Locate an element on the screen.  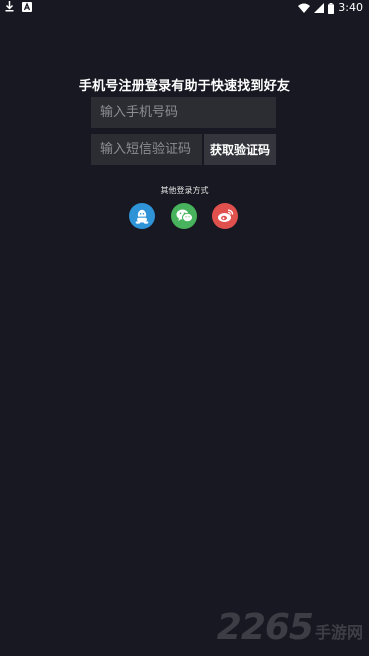
battery-icon is located at coordinates (331, 8).